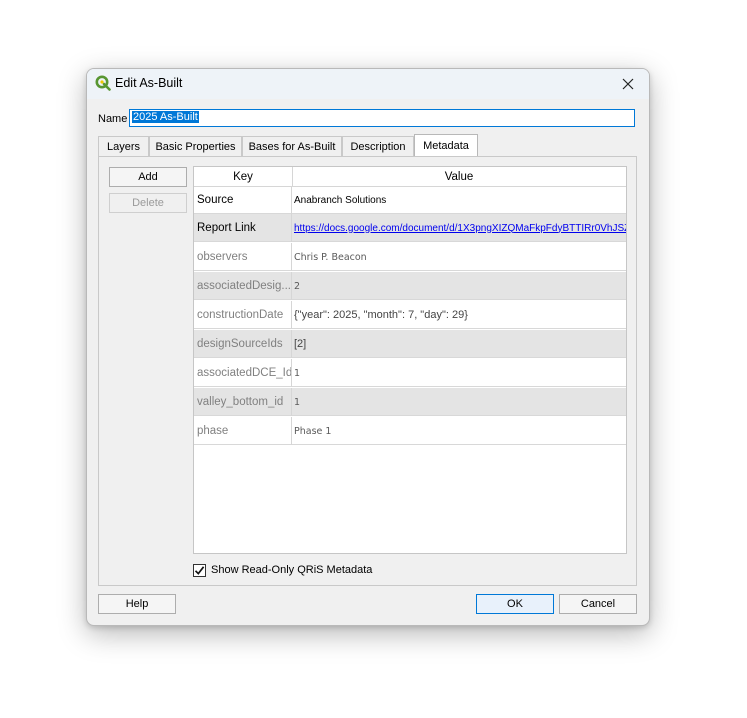  I want to click on table-row: Source Anabranch Solutions, so click(410, 200).